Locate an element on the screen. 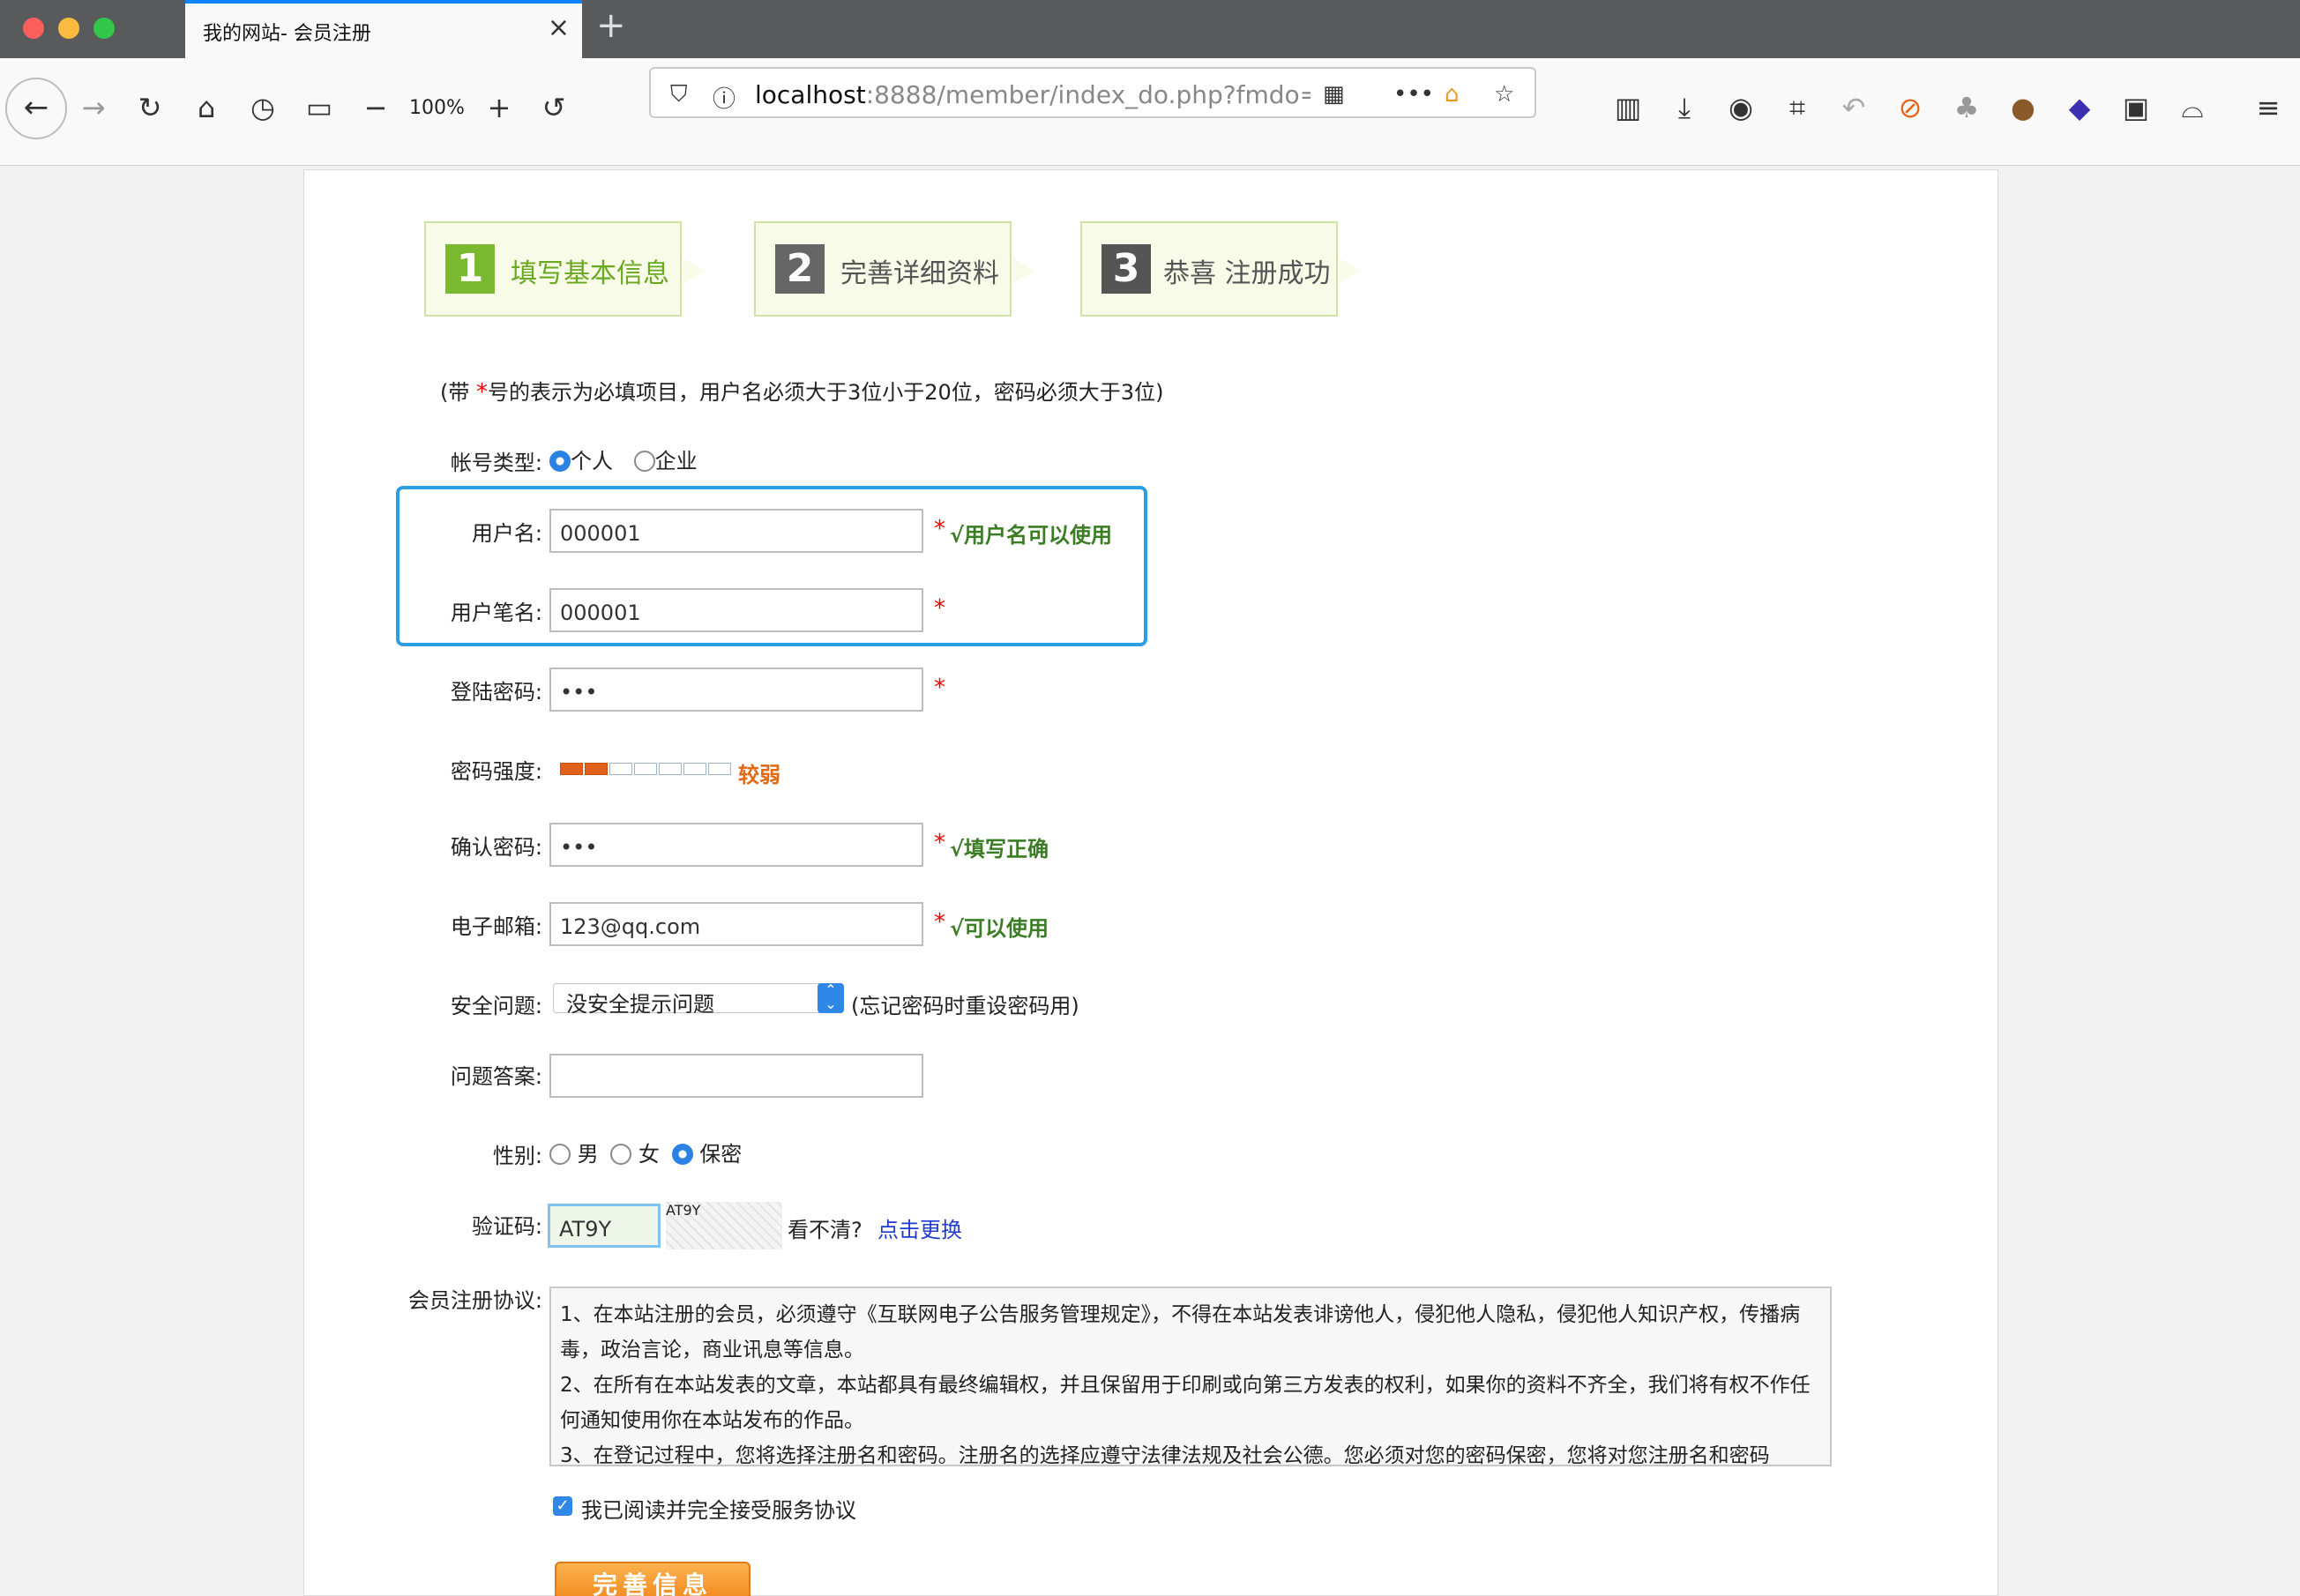 This screenshot has height=1596, width=2300. url-host: localhost is located at coordinates (811, 94).